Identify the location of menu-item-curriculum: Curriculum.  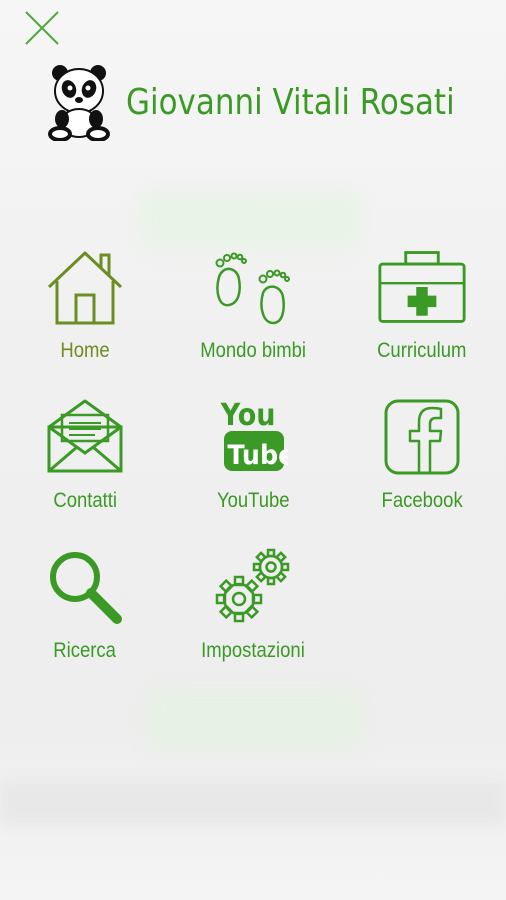
(422, 310).